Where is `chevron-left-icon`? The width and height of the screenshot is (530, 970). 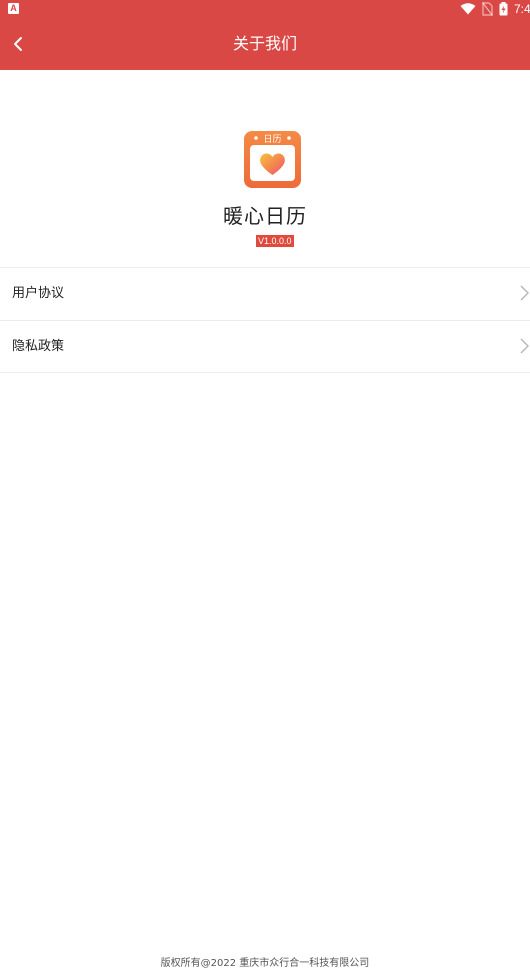
chevron-left-icon is located at coordinates (18, 44).